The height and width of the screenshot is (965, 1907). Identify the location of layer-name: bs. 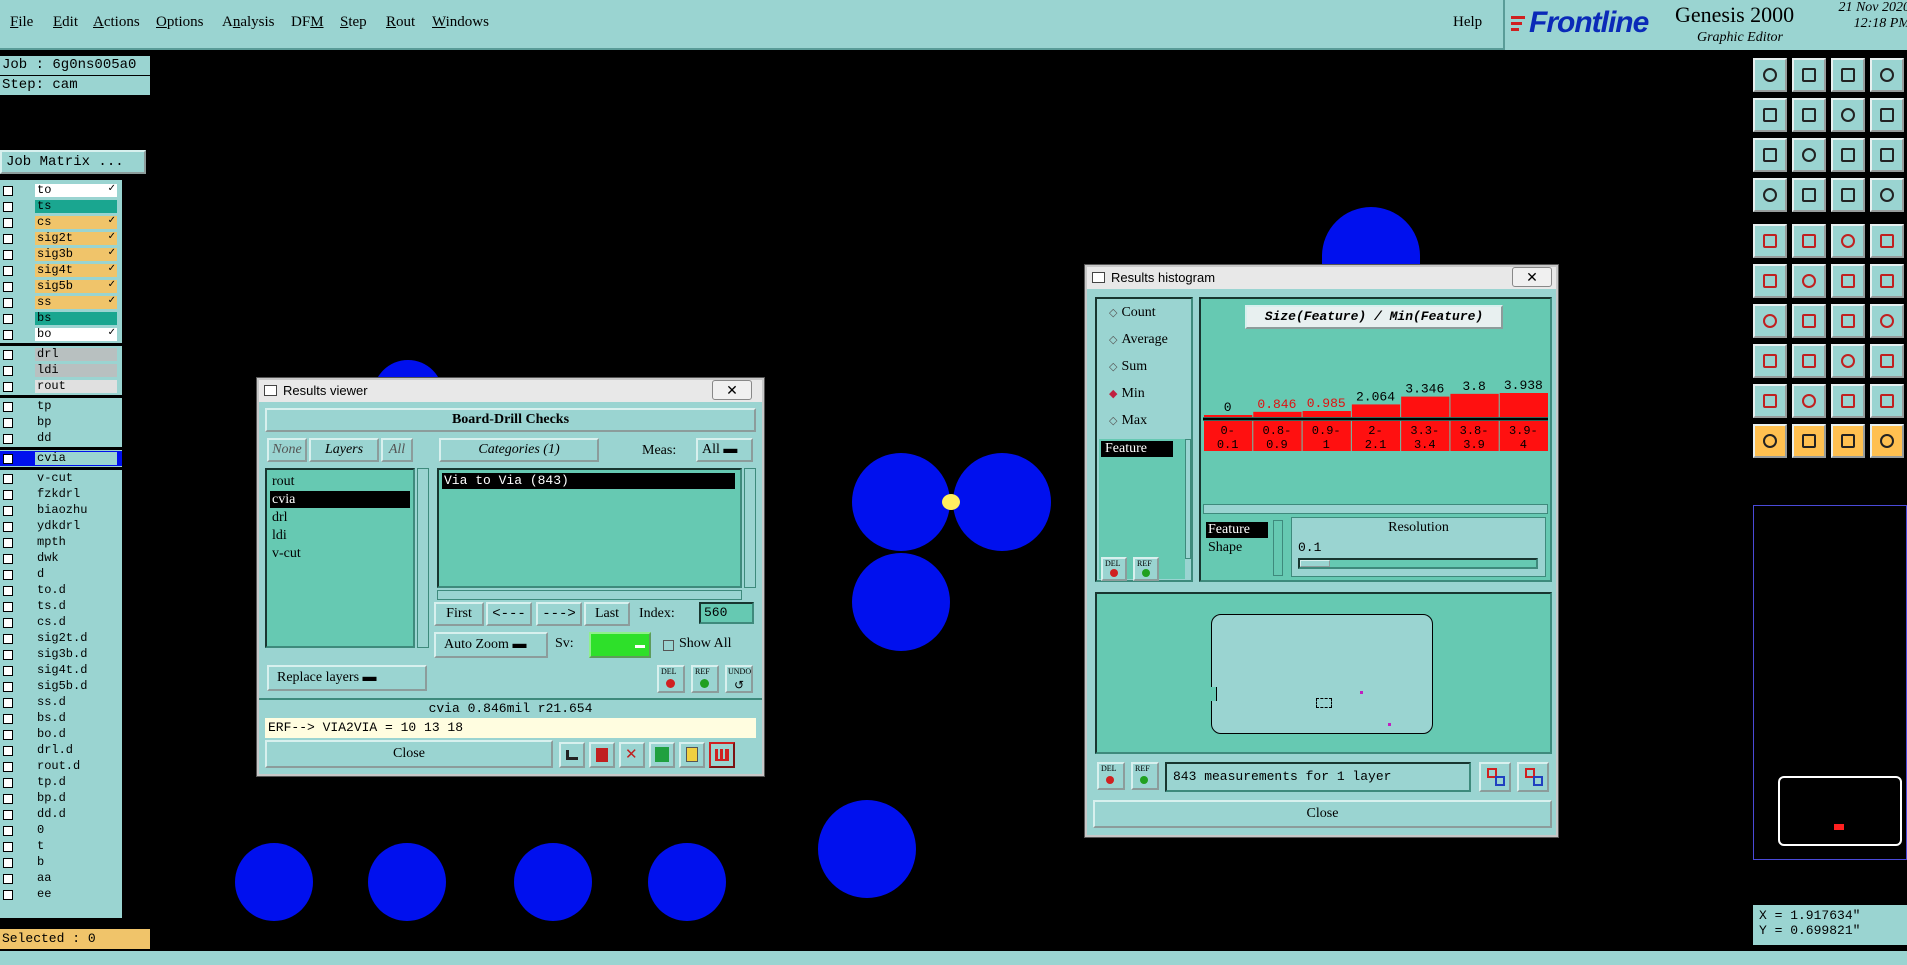
(76, 318).